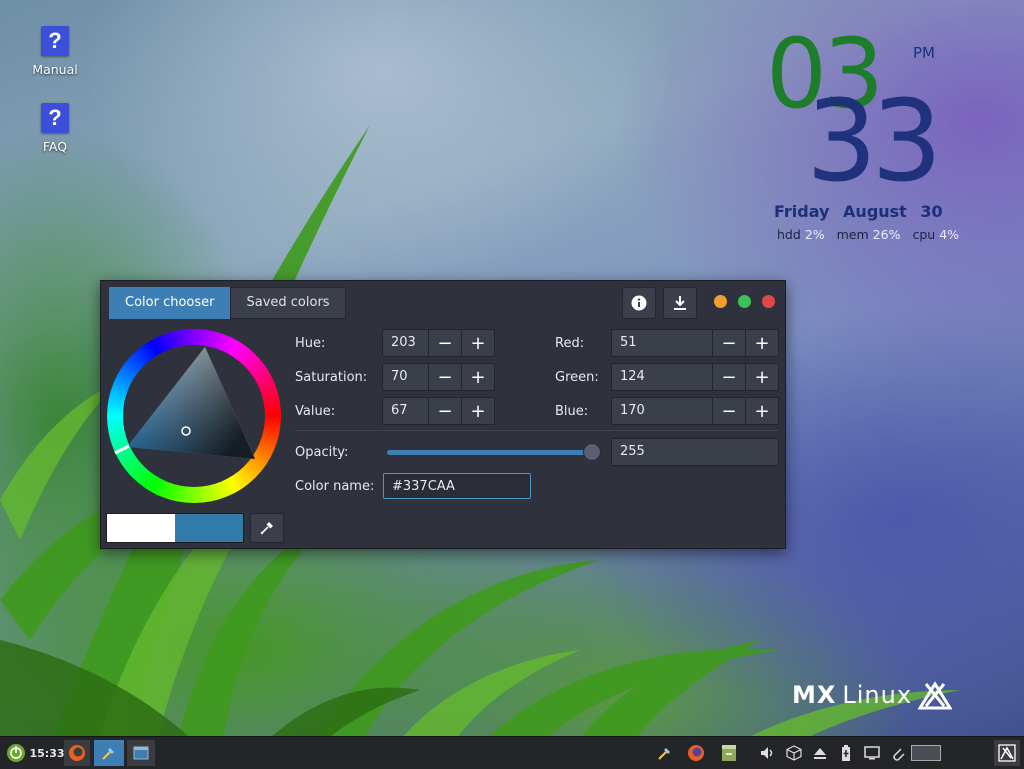 This screenshot has height=769, width=1024. I want to click on opacity-value: 255, so click(695, 452).